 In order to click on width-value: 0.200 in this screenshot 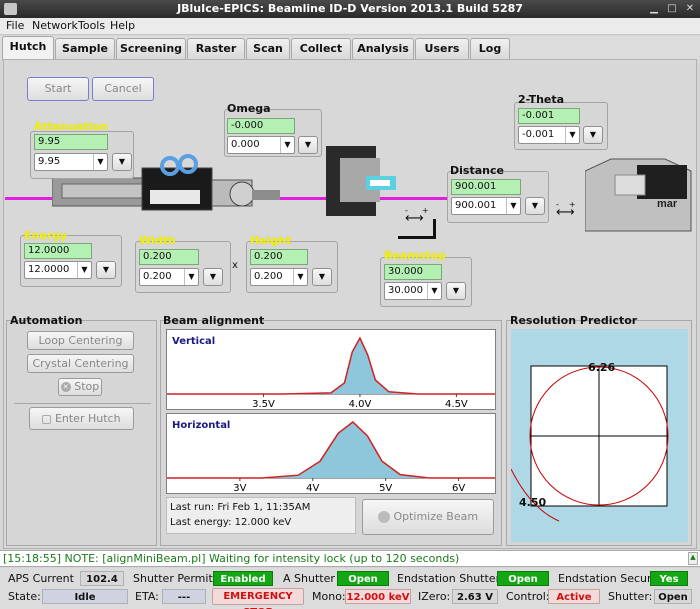, I will do `click(169, 257)`.